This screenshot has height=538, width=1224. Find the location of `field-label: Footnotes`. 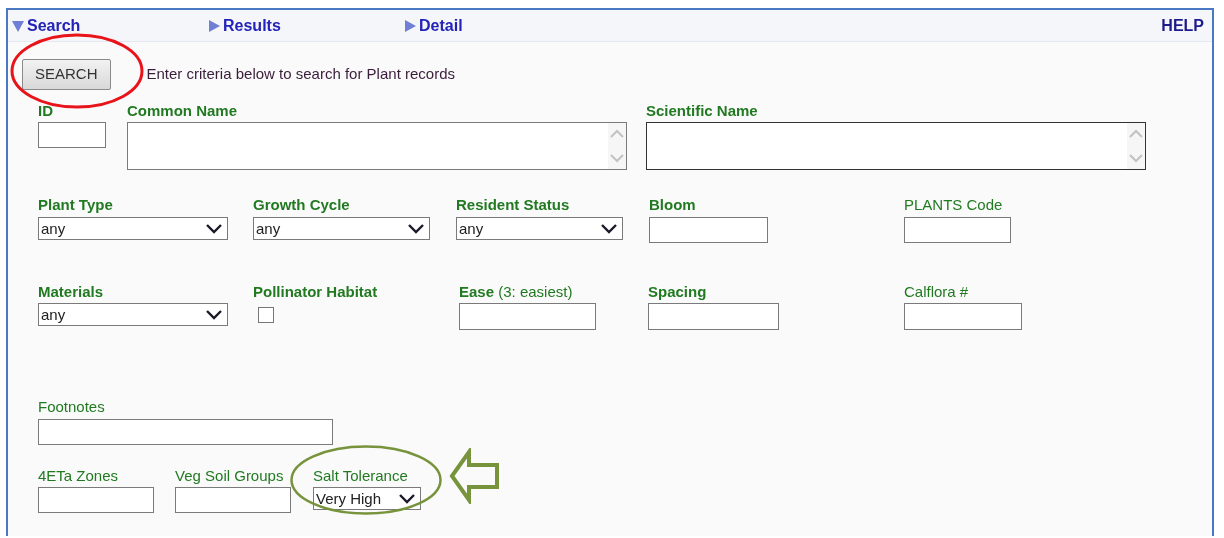

field-label: Footnotes is located at coordinates (71, 407).